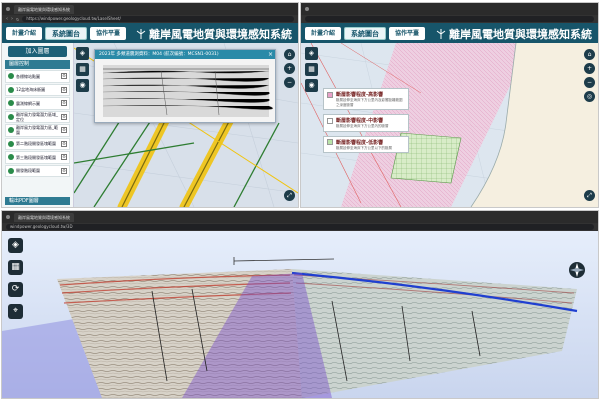 The height and width of the screenshot is (400, 600). Describe the element at coordinates (44, 217) in the screenshot. I see `browser-tab-3: 離岸風電地質與環境感知系統` at that location.